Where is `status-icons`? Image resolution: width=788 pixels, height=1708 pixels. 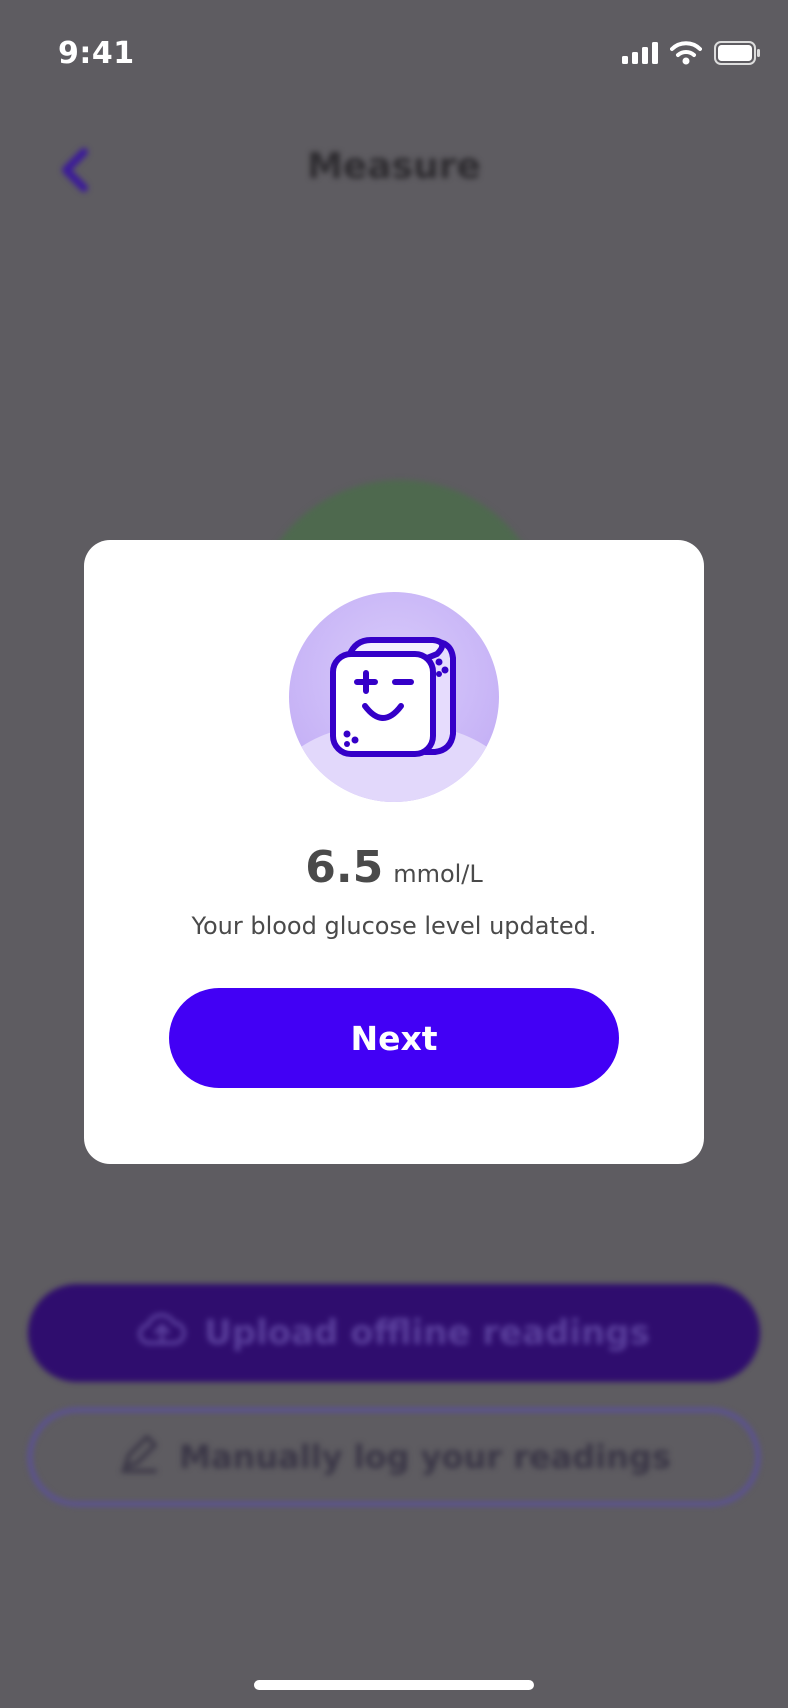
status-icons is located at coordinates (692, 55).